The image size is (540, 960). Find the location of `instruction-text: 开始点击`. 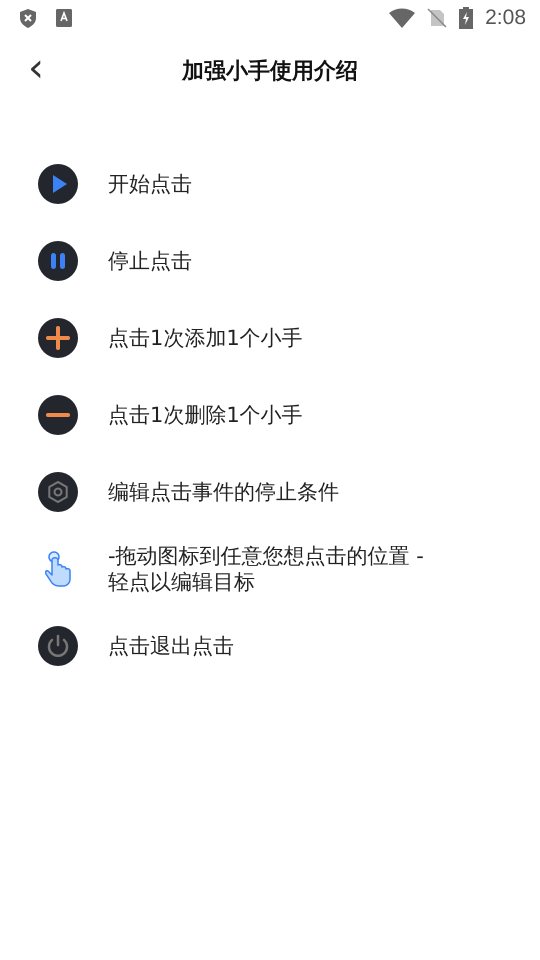

instruction-text: 开始点击 is located at coordinates (150, 183).